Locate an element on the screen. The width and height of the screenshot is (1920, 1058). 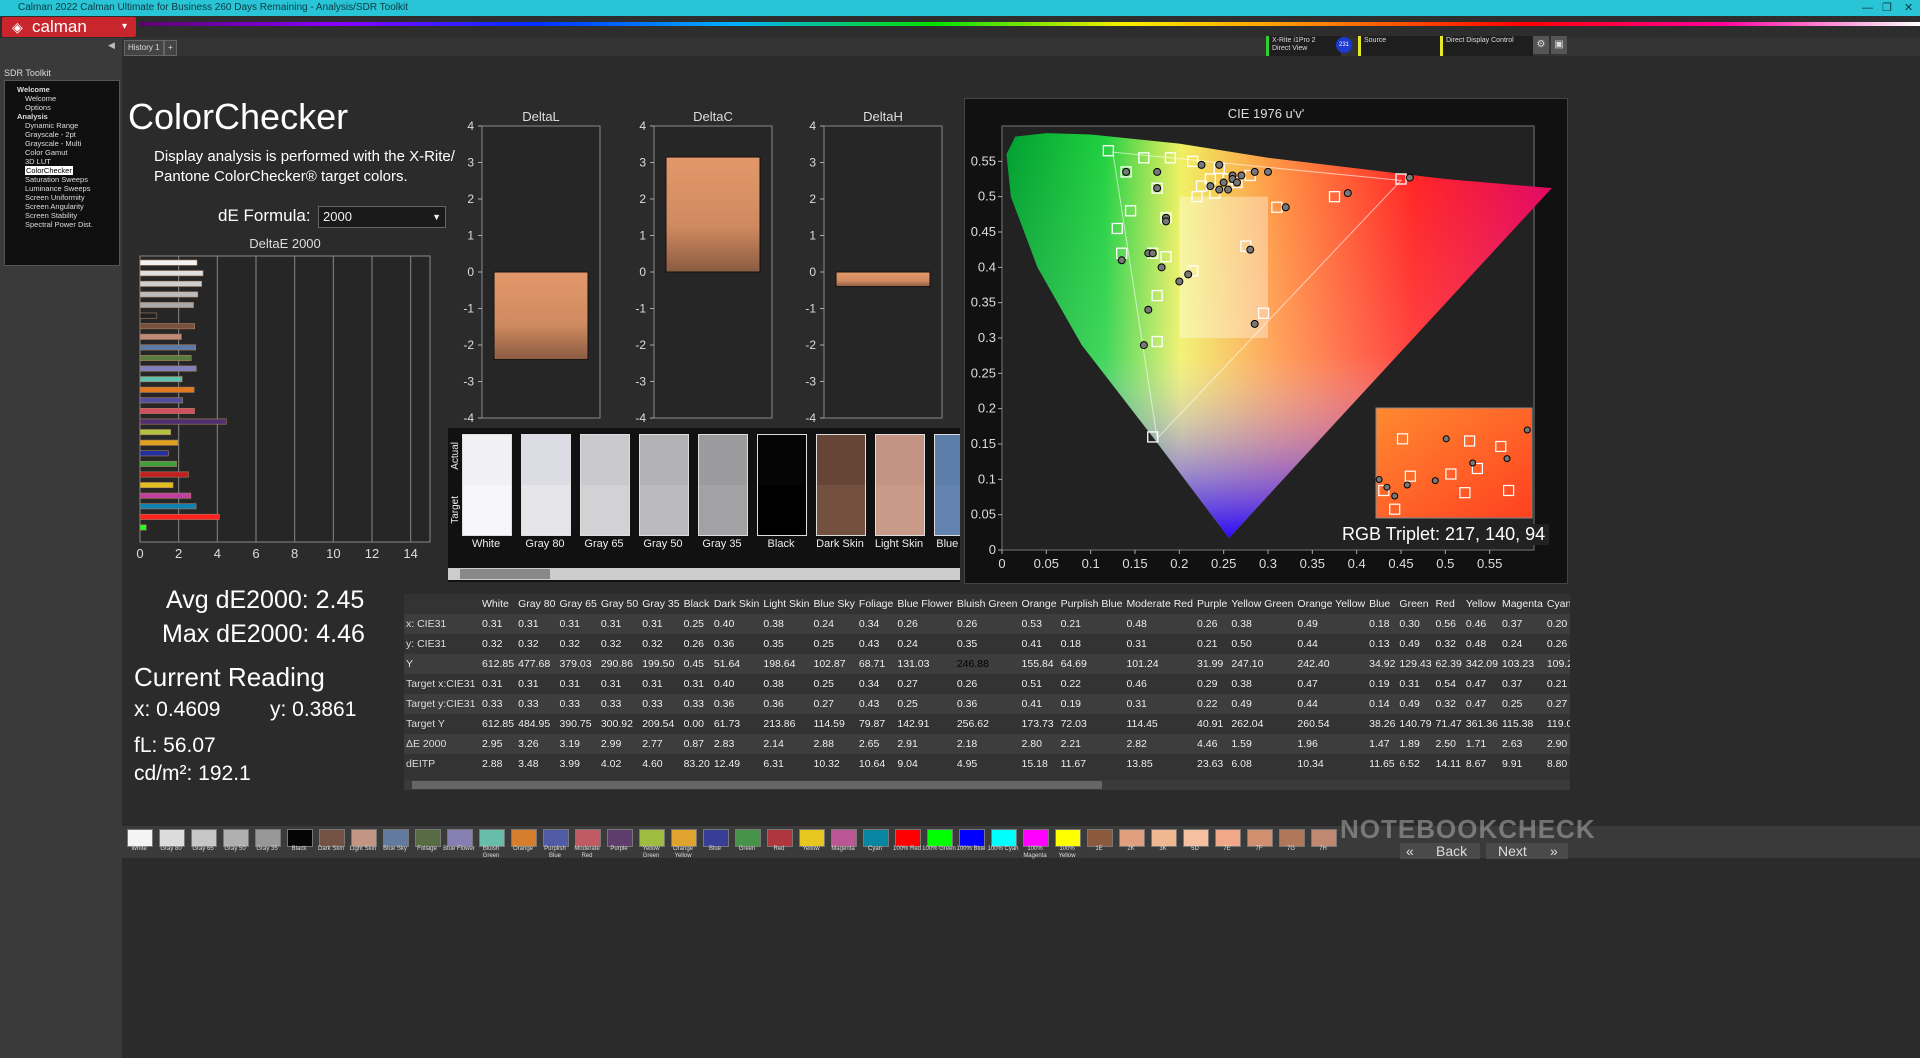
patch-chip: Foliage is located at coordinates (427, 842).